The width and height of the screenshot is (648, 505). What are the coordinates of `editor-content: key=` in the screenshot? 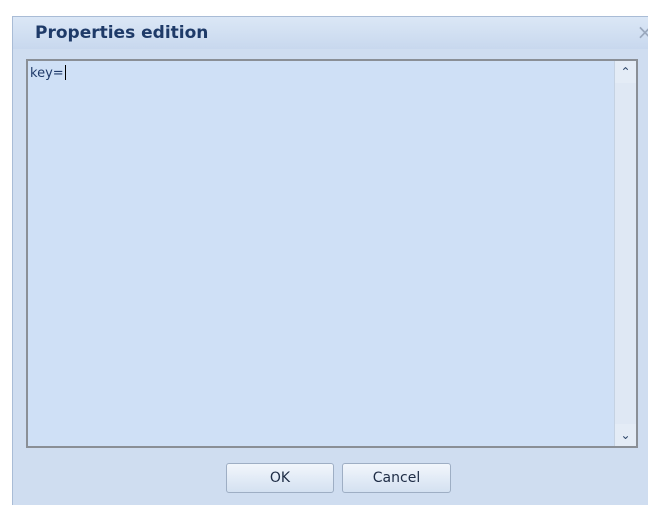 It's located at (47, 73).